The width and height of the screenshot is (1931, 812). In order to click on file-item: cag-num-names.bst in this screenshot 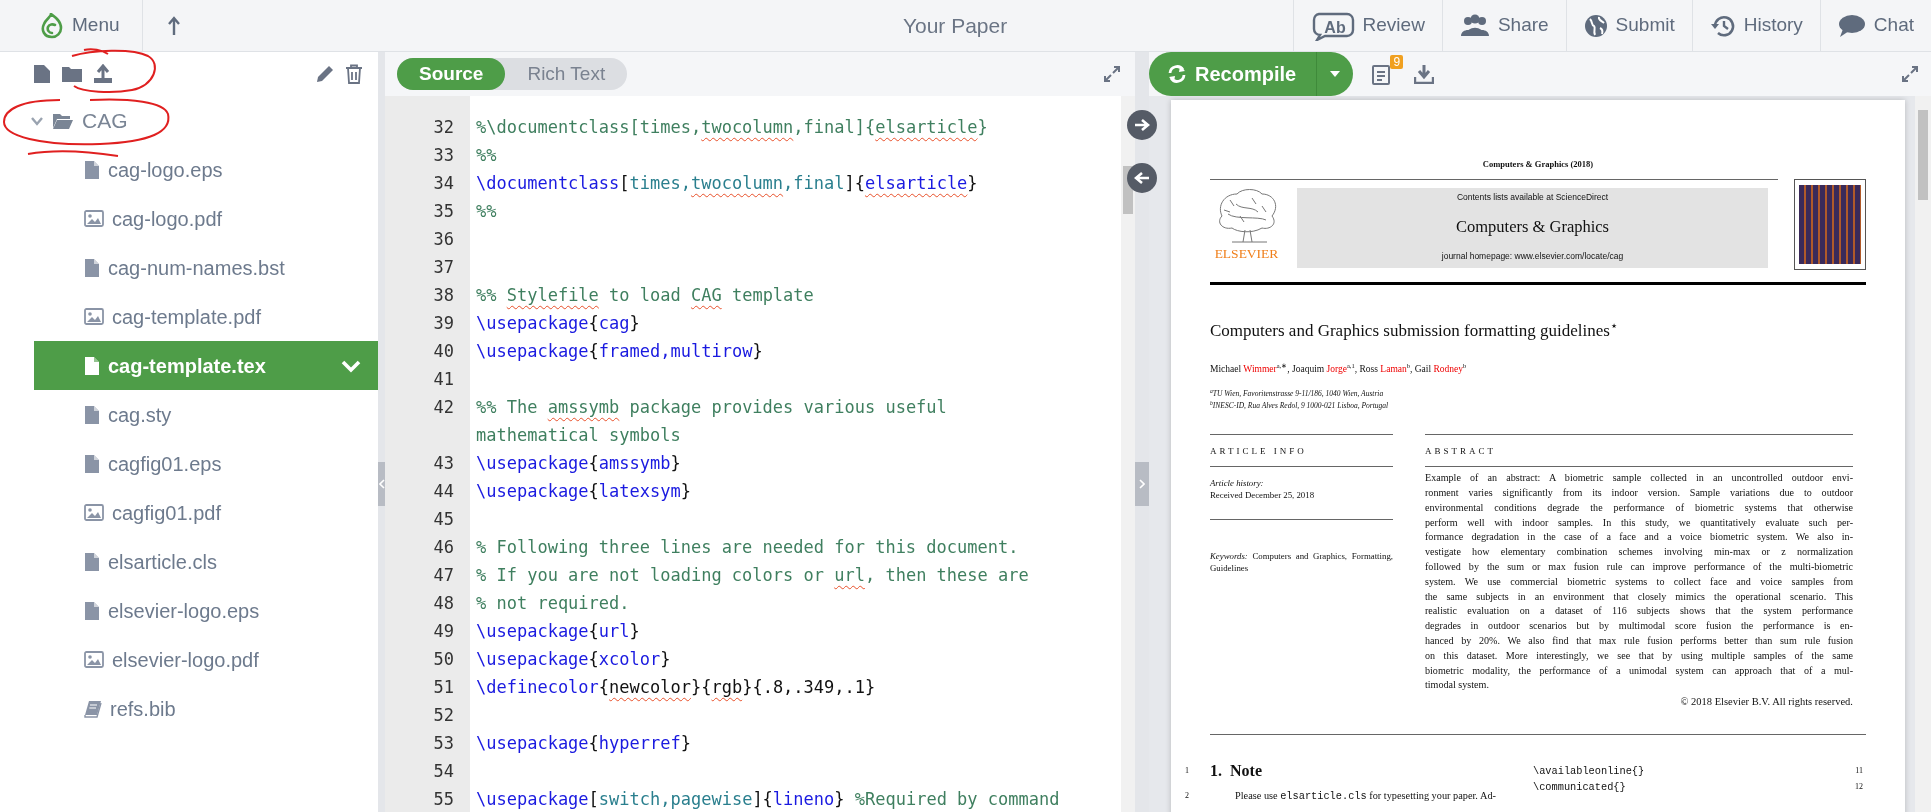, I will do `click(206, 267)`.